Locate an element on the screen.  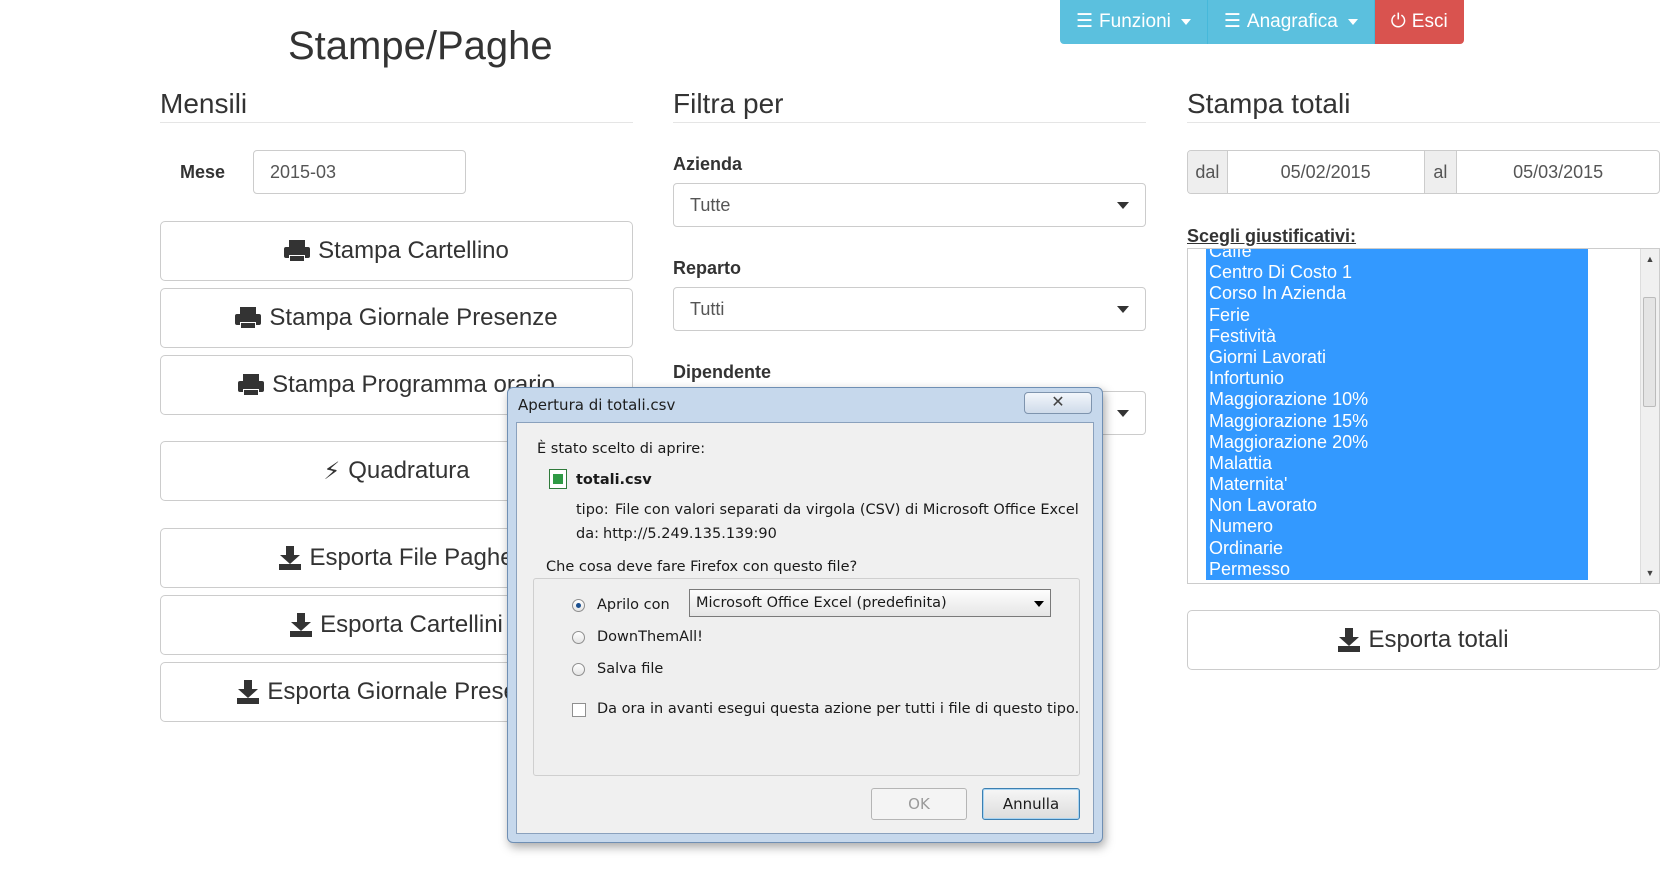
csv-file-icon is located at coordinates (558, 479).